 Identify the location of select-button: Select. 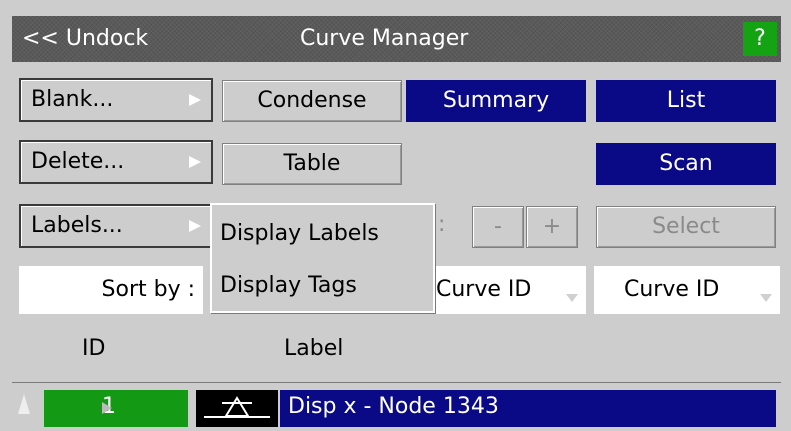
(686, 227).